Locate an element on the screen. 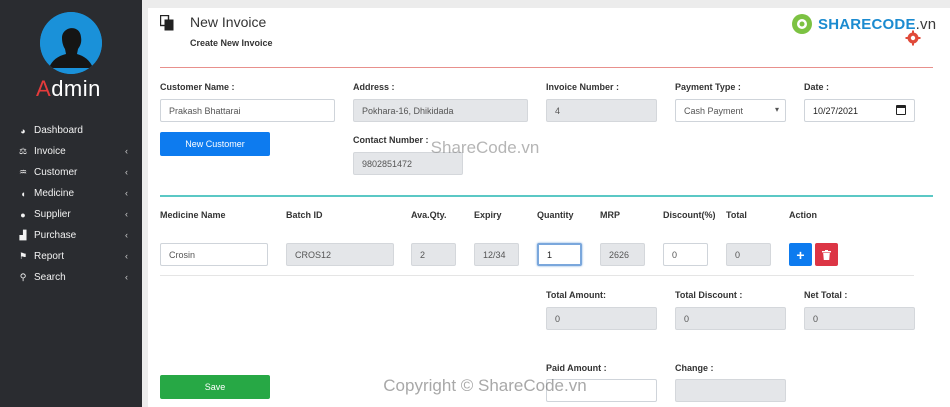 The width and height of the screenshot is (950, 407). search-icon: ⚲ is located at coordinates (23, 277).